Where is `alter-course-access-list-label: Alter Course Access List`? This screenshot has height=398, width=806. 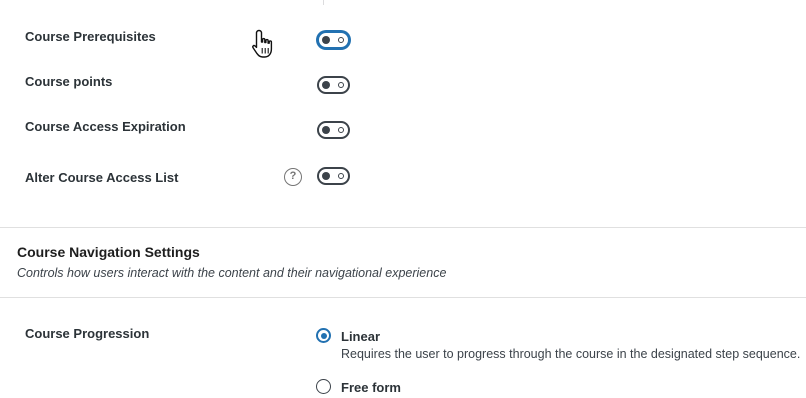 alter-course-access-list-label: Alter Course Access List is located at coordinates (102, 177).